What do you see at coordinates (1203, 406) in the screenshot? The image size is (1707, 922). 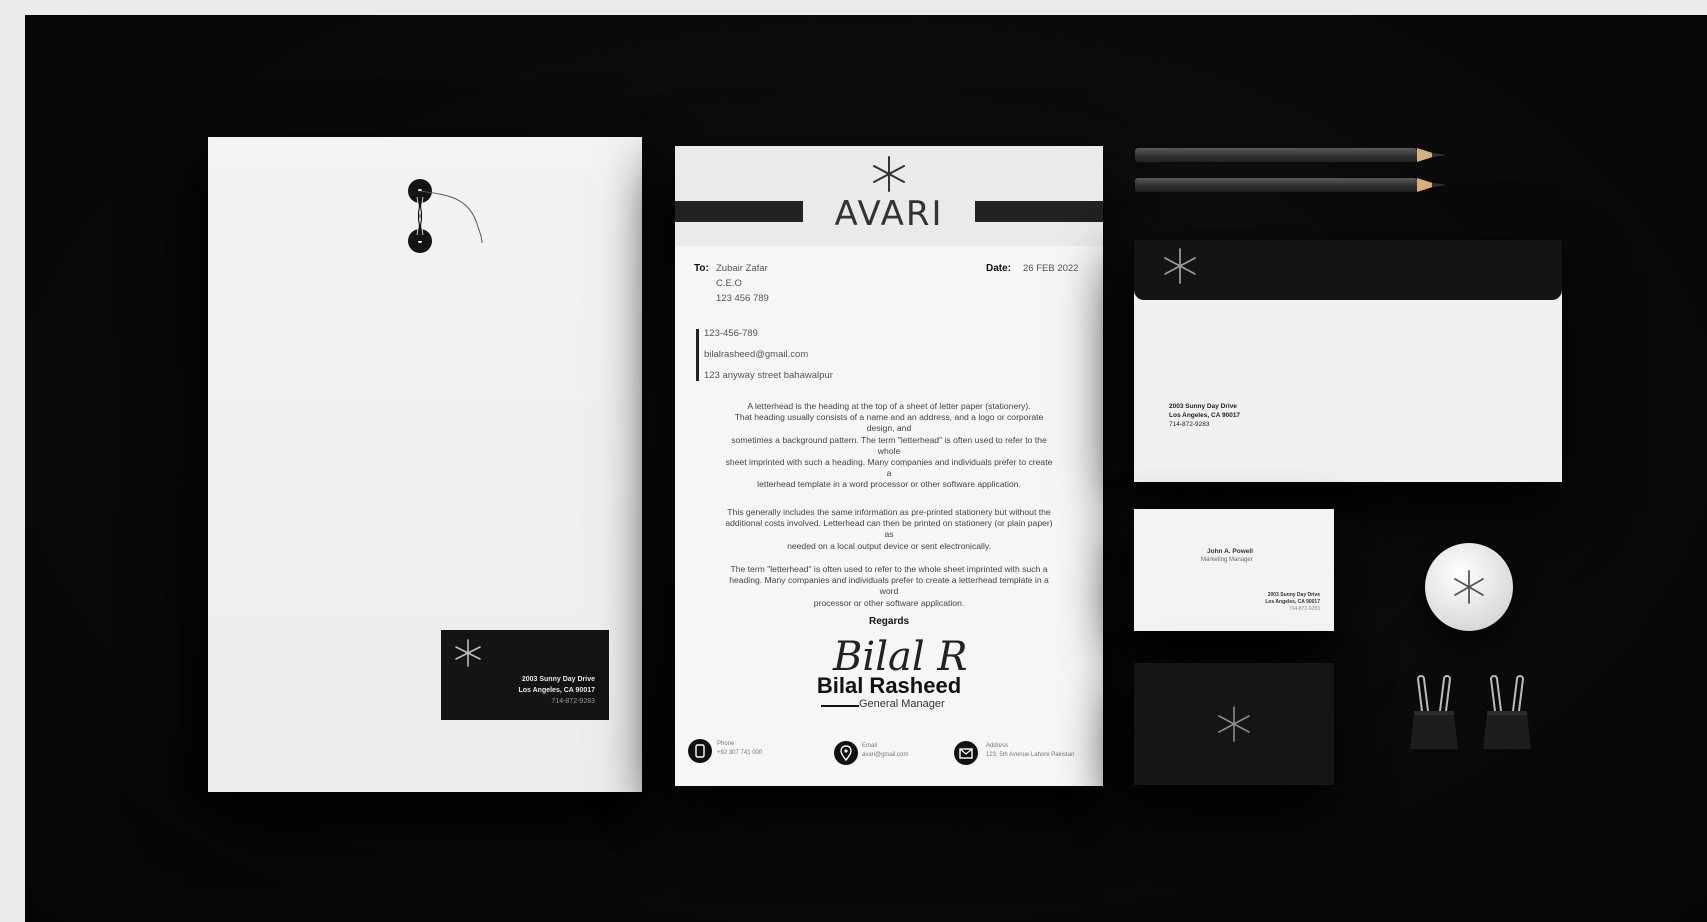 I see `dl-envelope-street: 2003 Sunny Day Drive` at bounding box center [1203, 406].